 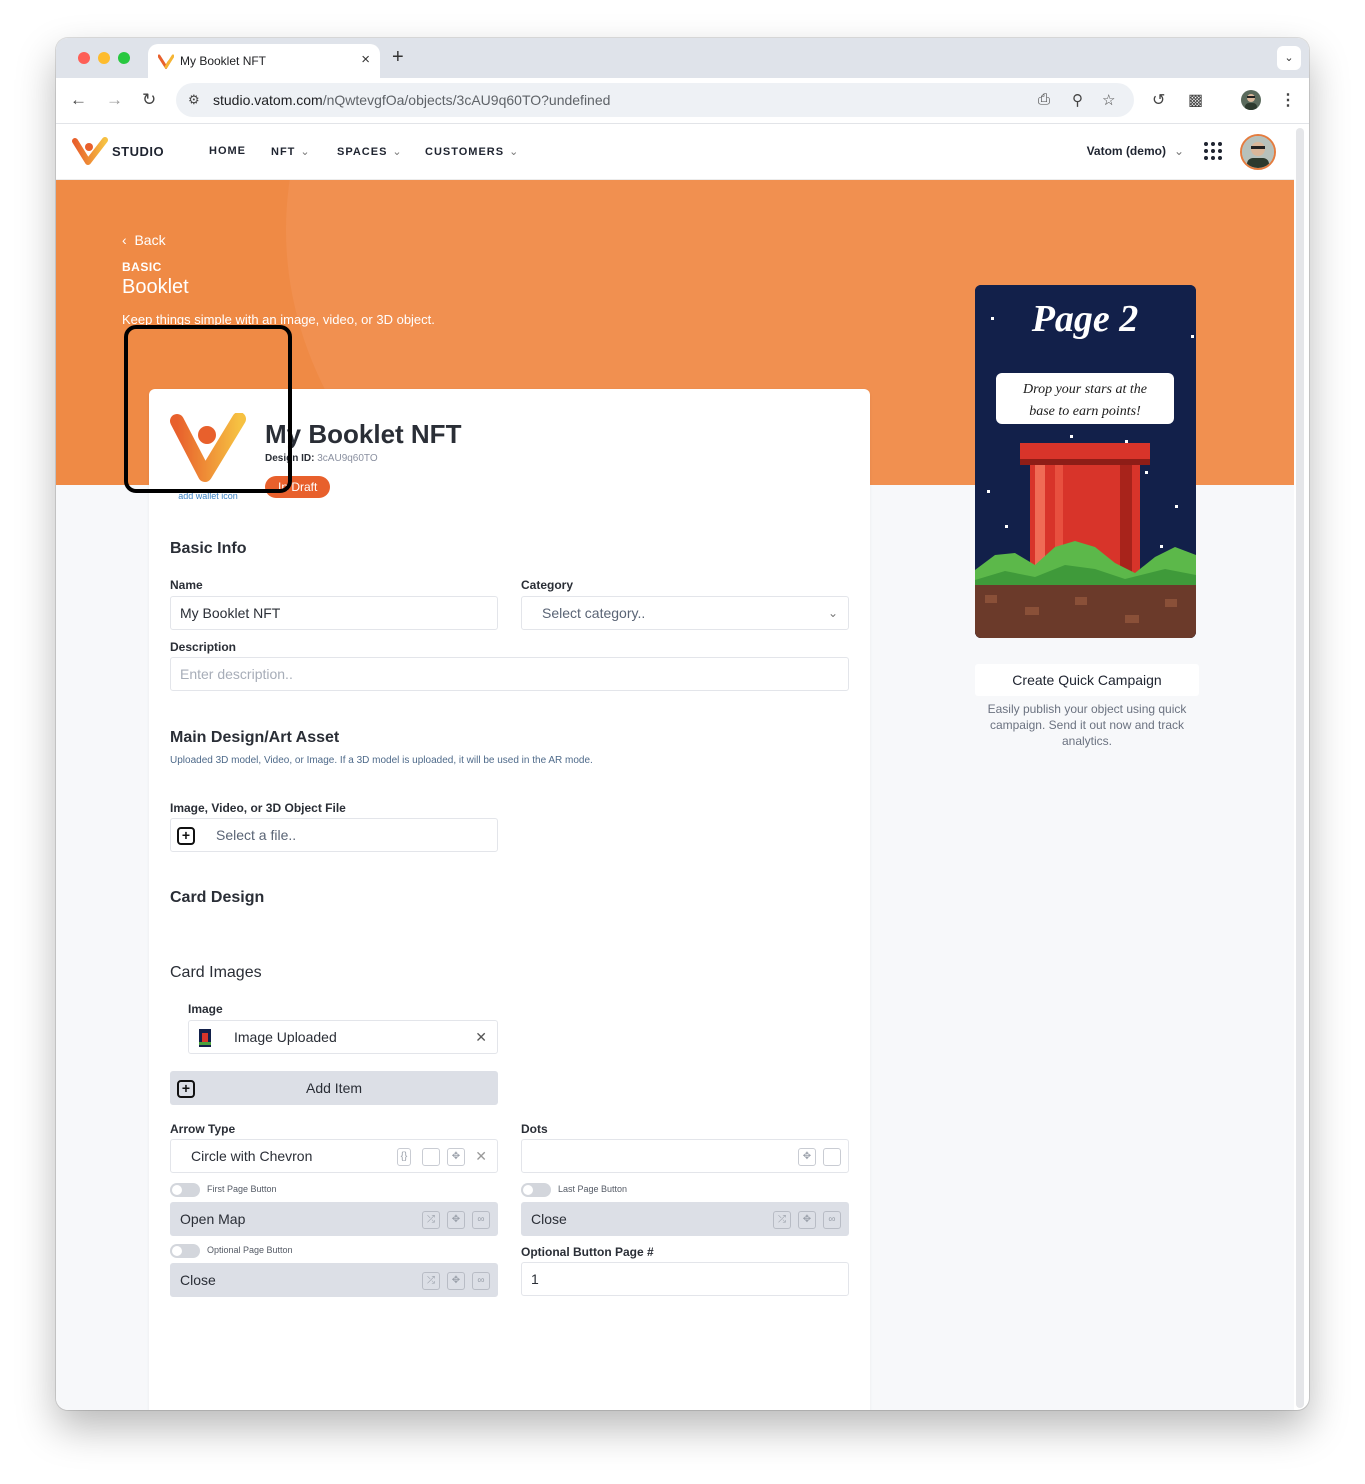 I want to click on description-input: Enter description.., so click(x=509, y=674).